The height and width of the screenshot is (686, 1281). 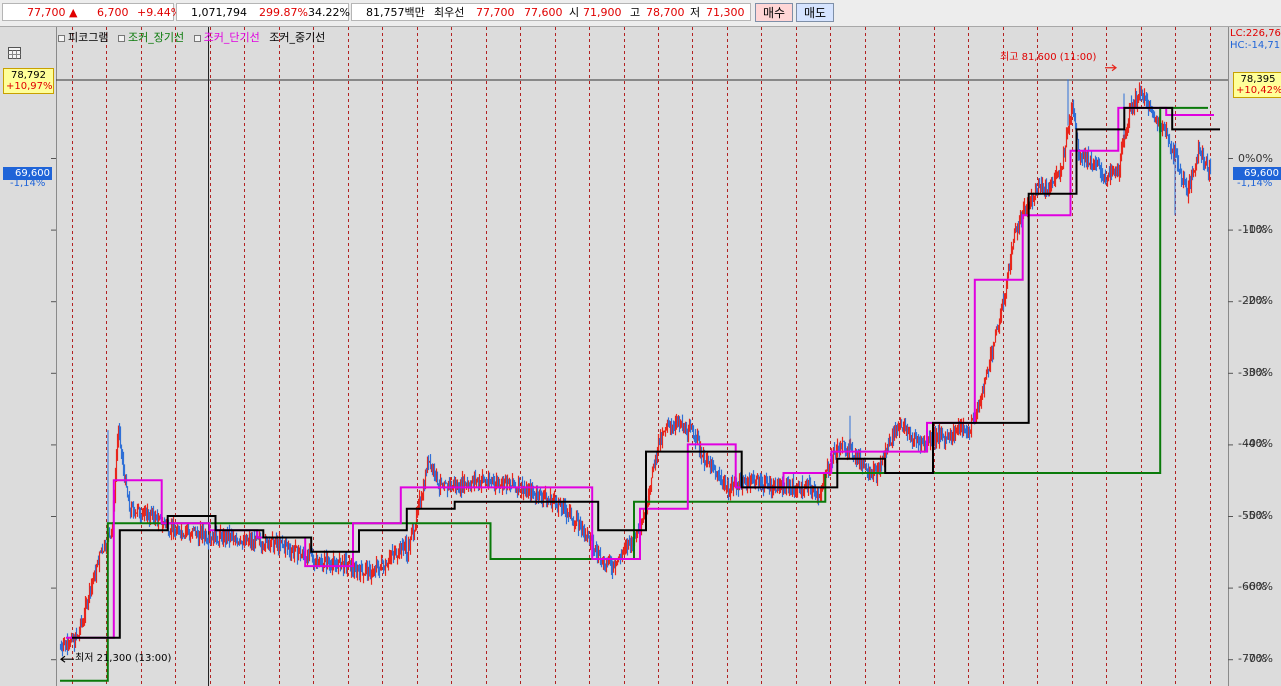 I want to click on right-high-pct: +10,42%, so click(x=1258, y=90).